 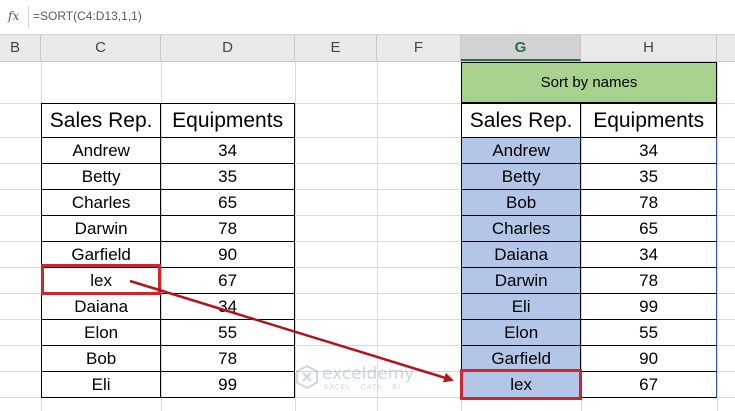 What do you see at coordinates (367, 17) in the screenshot?
I see `formula-bar: fx =SORT(C4:D13,1,1)` at bounding box center [367, 17].